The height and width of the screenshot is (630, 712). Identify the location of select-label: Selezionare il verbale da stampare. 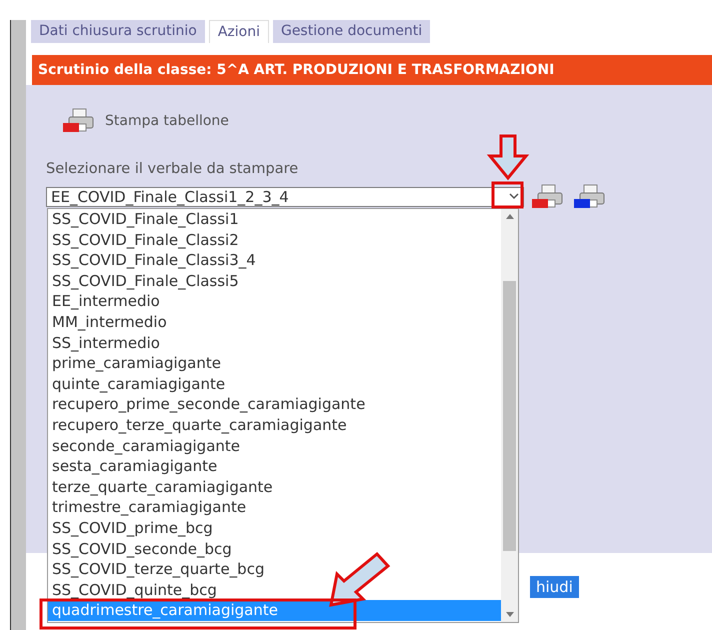
(173, 169).